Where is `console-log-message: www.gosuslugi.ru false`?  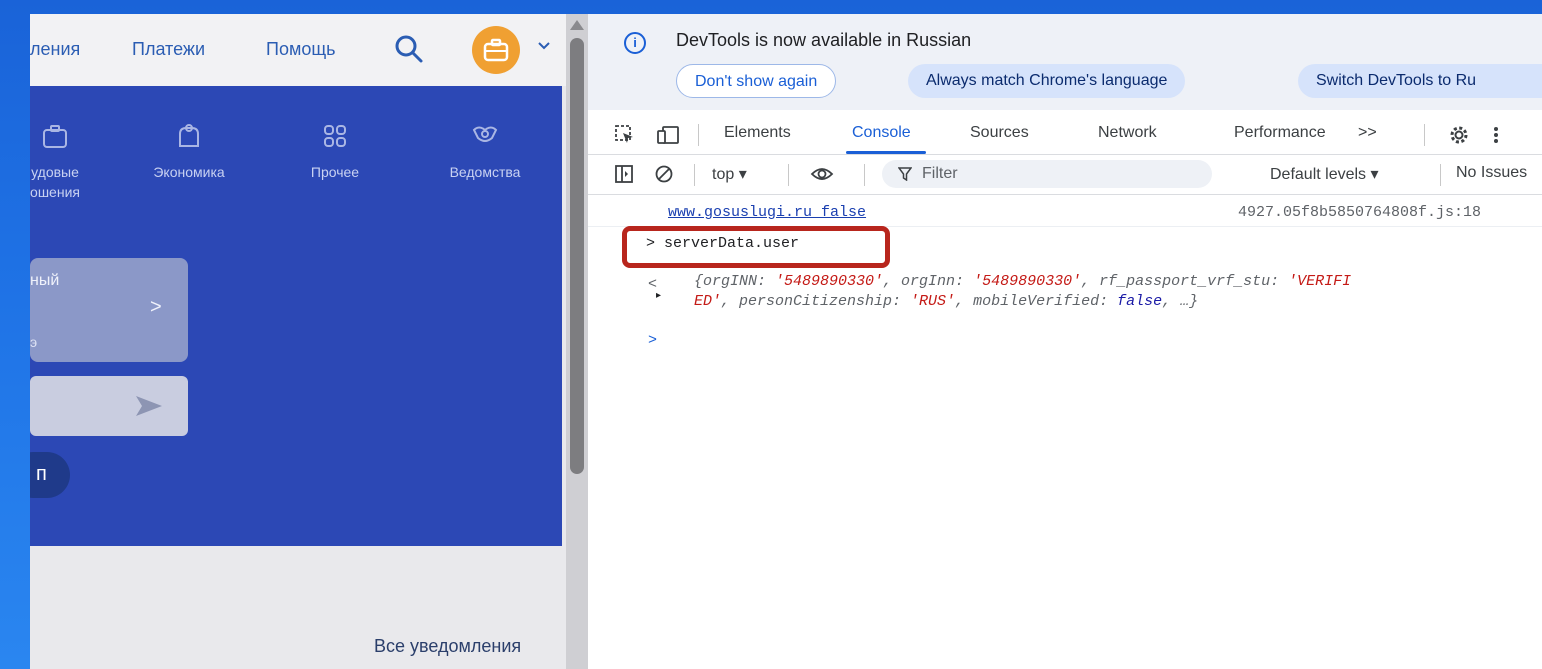
console-log-message: www.gosuslugi.ru false is located at coordinates (767, 212).